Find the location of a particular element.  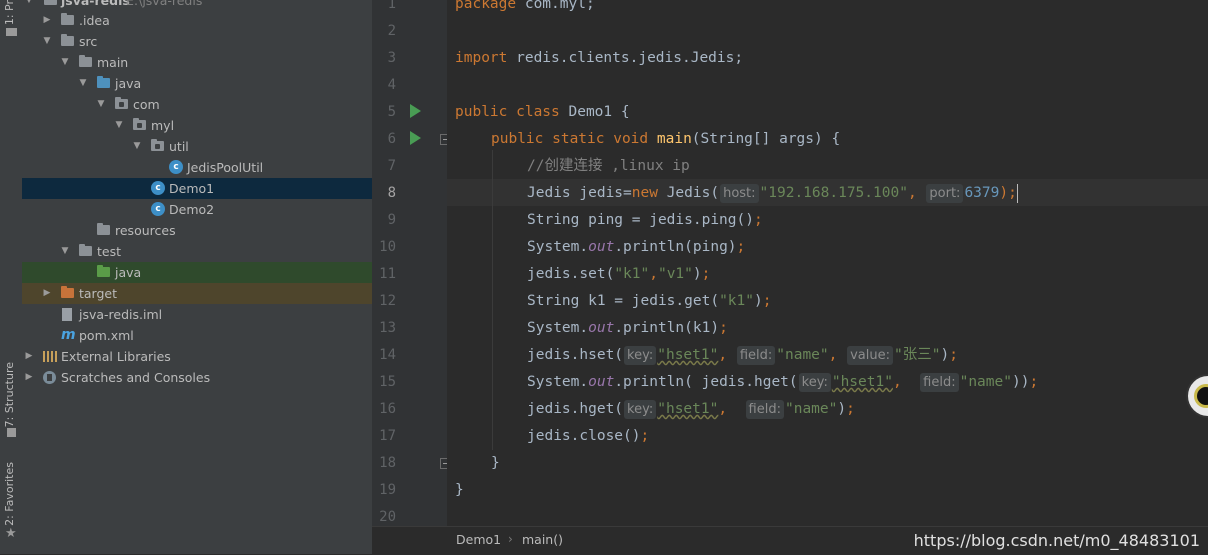

tree-label: jsva-redis.iml is located at coordinates (121, 314).